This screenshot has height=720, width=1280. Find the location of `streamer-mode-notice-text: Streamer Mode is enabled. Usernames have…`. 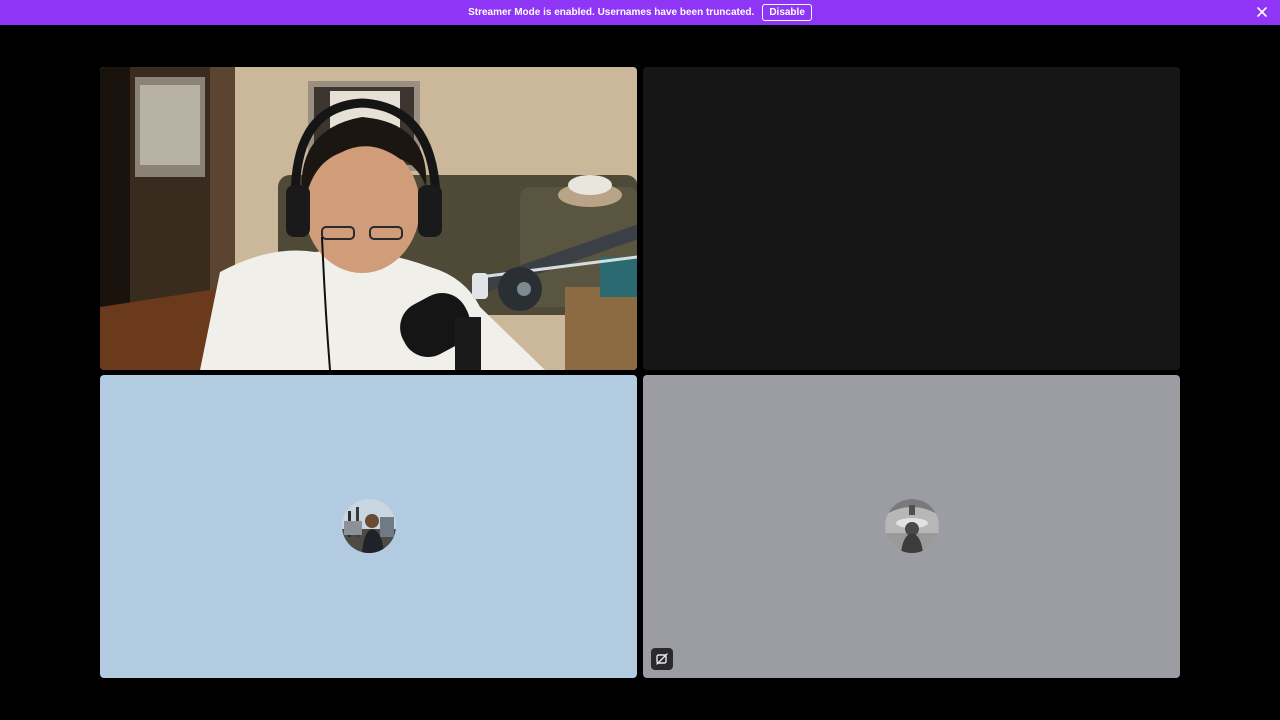

streamer-mode-notice-text: Streamer Mode is enabled. Usernames have… is located at coordinates (611, 12).